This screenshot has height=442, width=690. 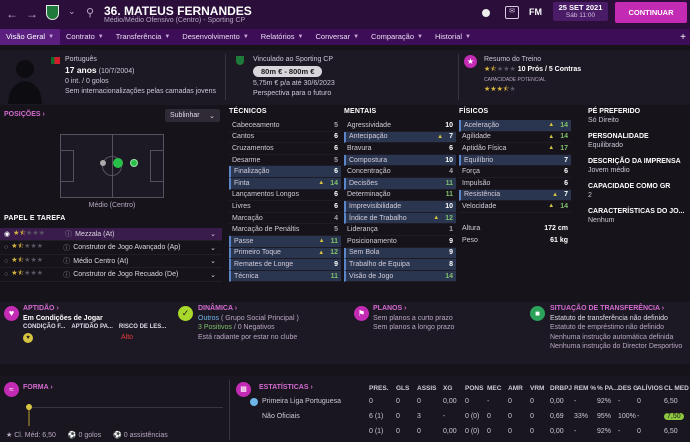 What do you see at coordinates (285, 126) in the screenshot?
I see `attribute-row: Cabeceamento 5` at bounding box center [285, 126].